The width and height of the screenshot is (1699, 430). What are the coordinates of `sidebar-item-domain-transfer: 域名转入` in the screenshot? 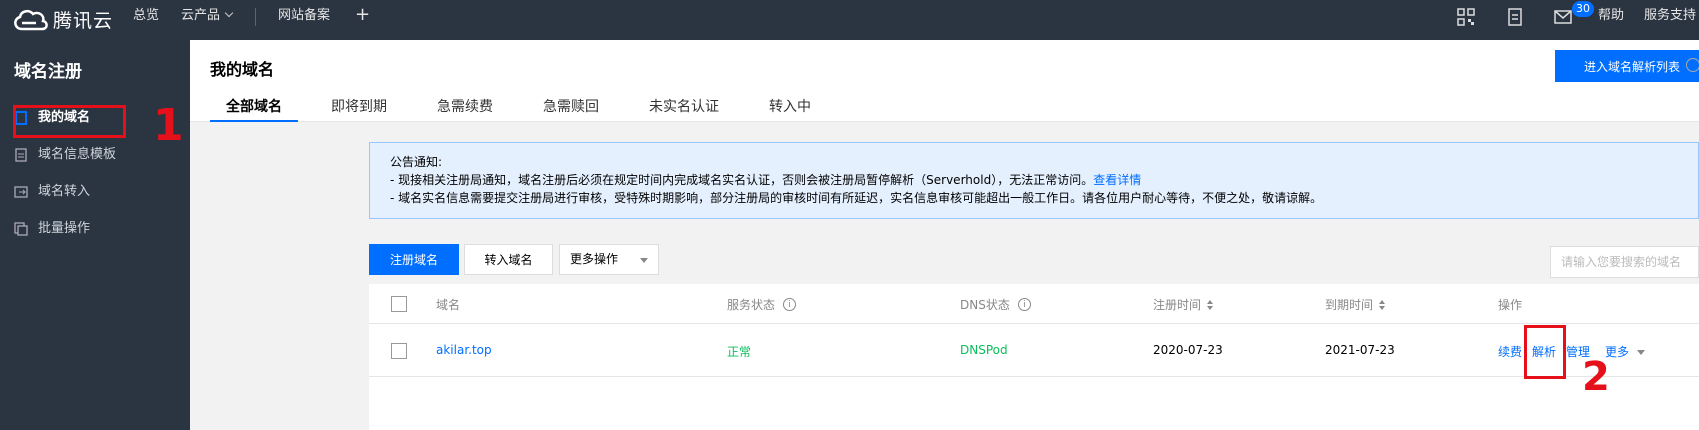 It's located at (52, 192).